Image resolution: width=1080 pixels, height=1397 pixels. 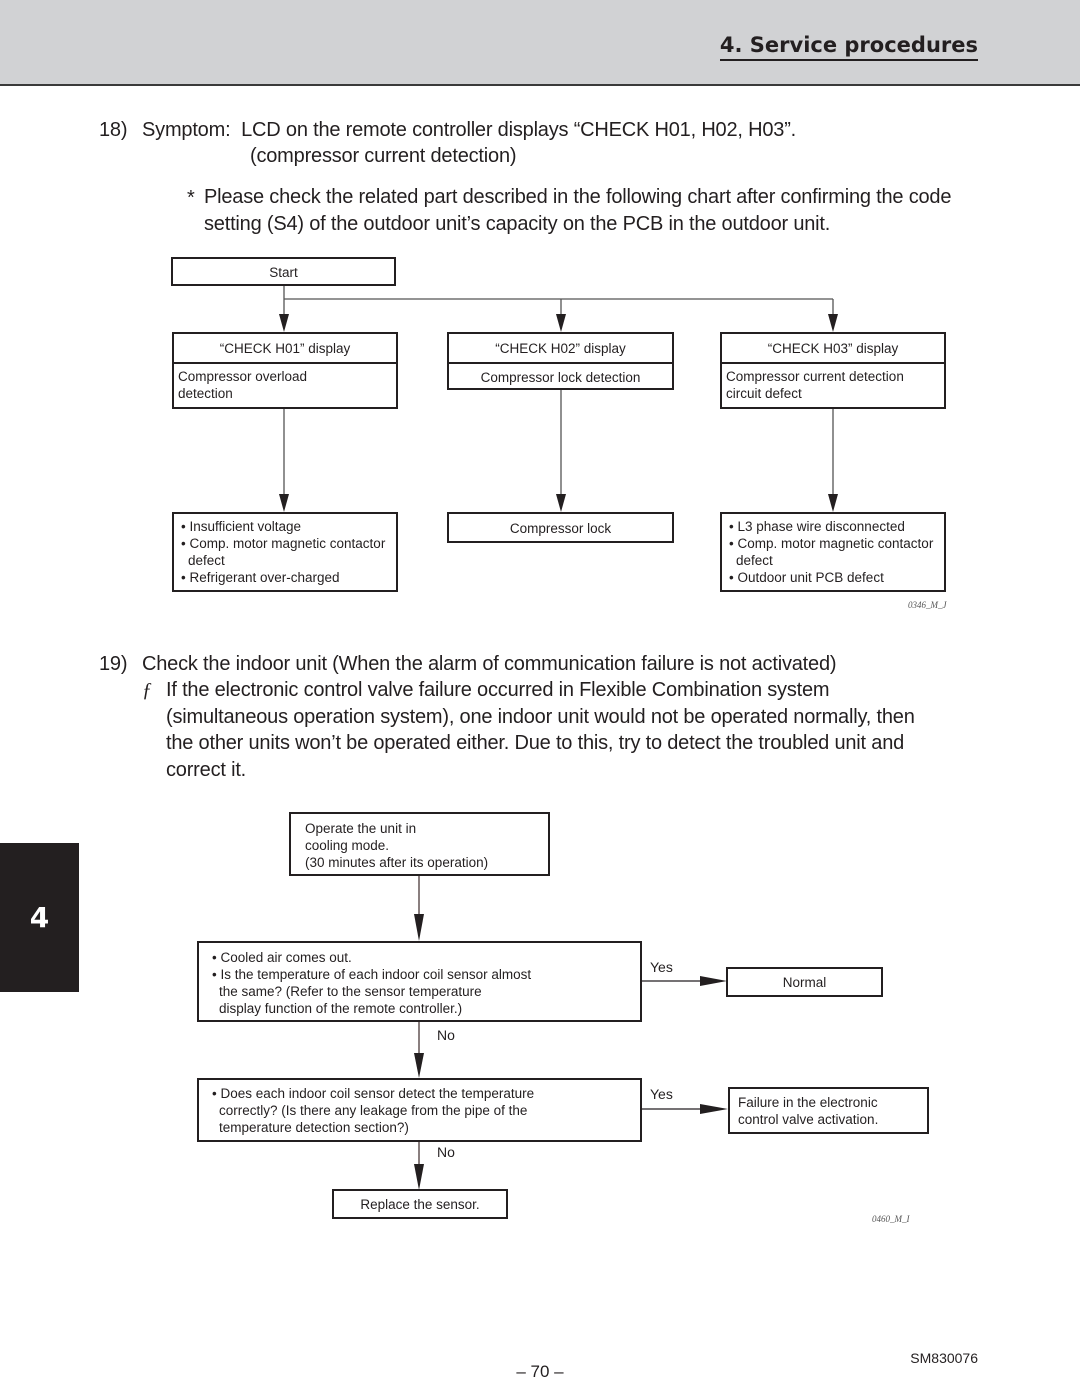 I want to click on check2-no-label: No, so click(x=446, y=1152).